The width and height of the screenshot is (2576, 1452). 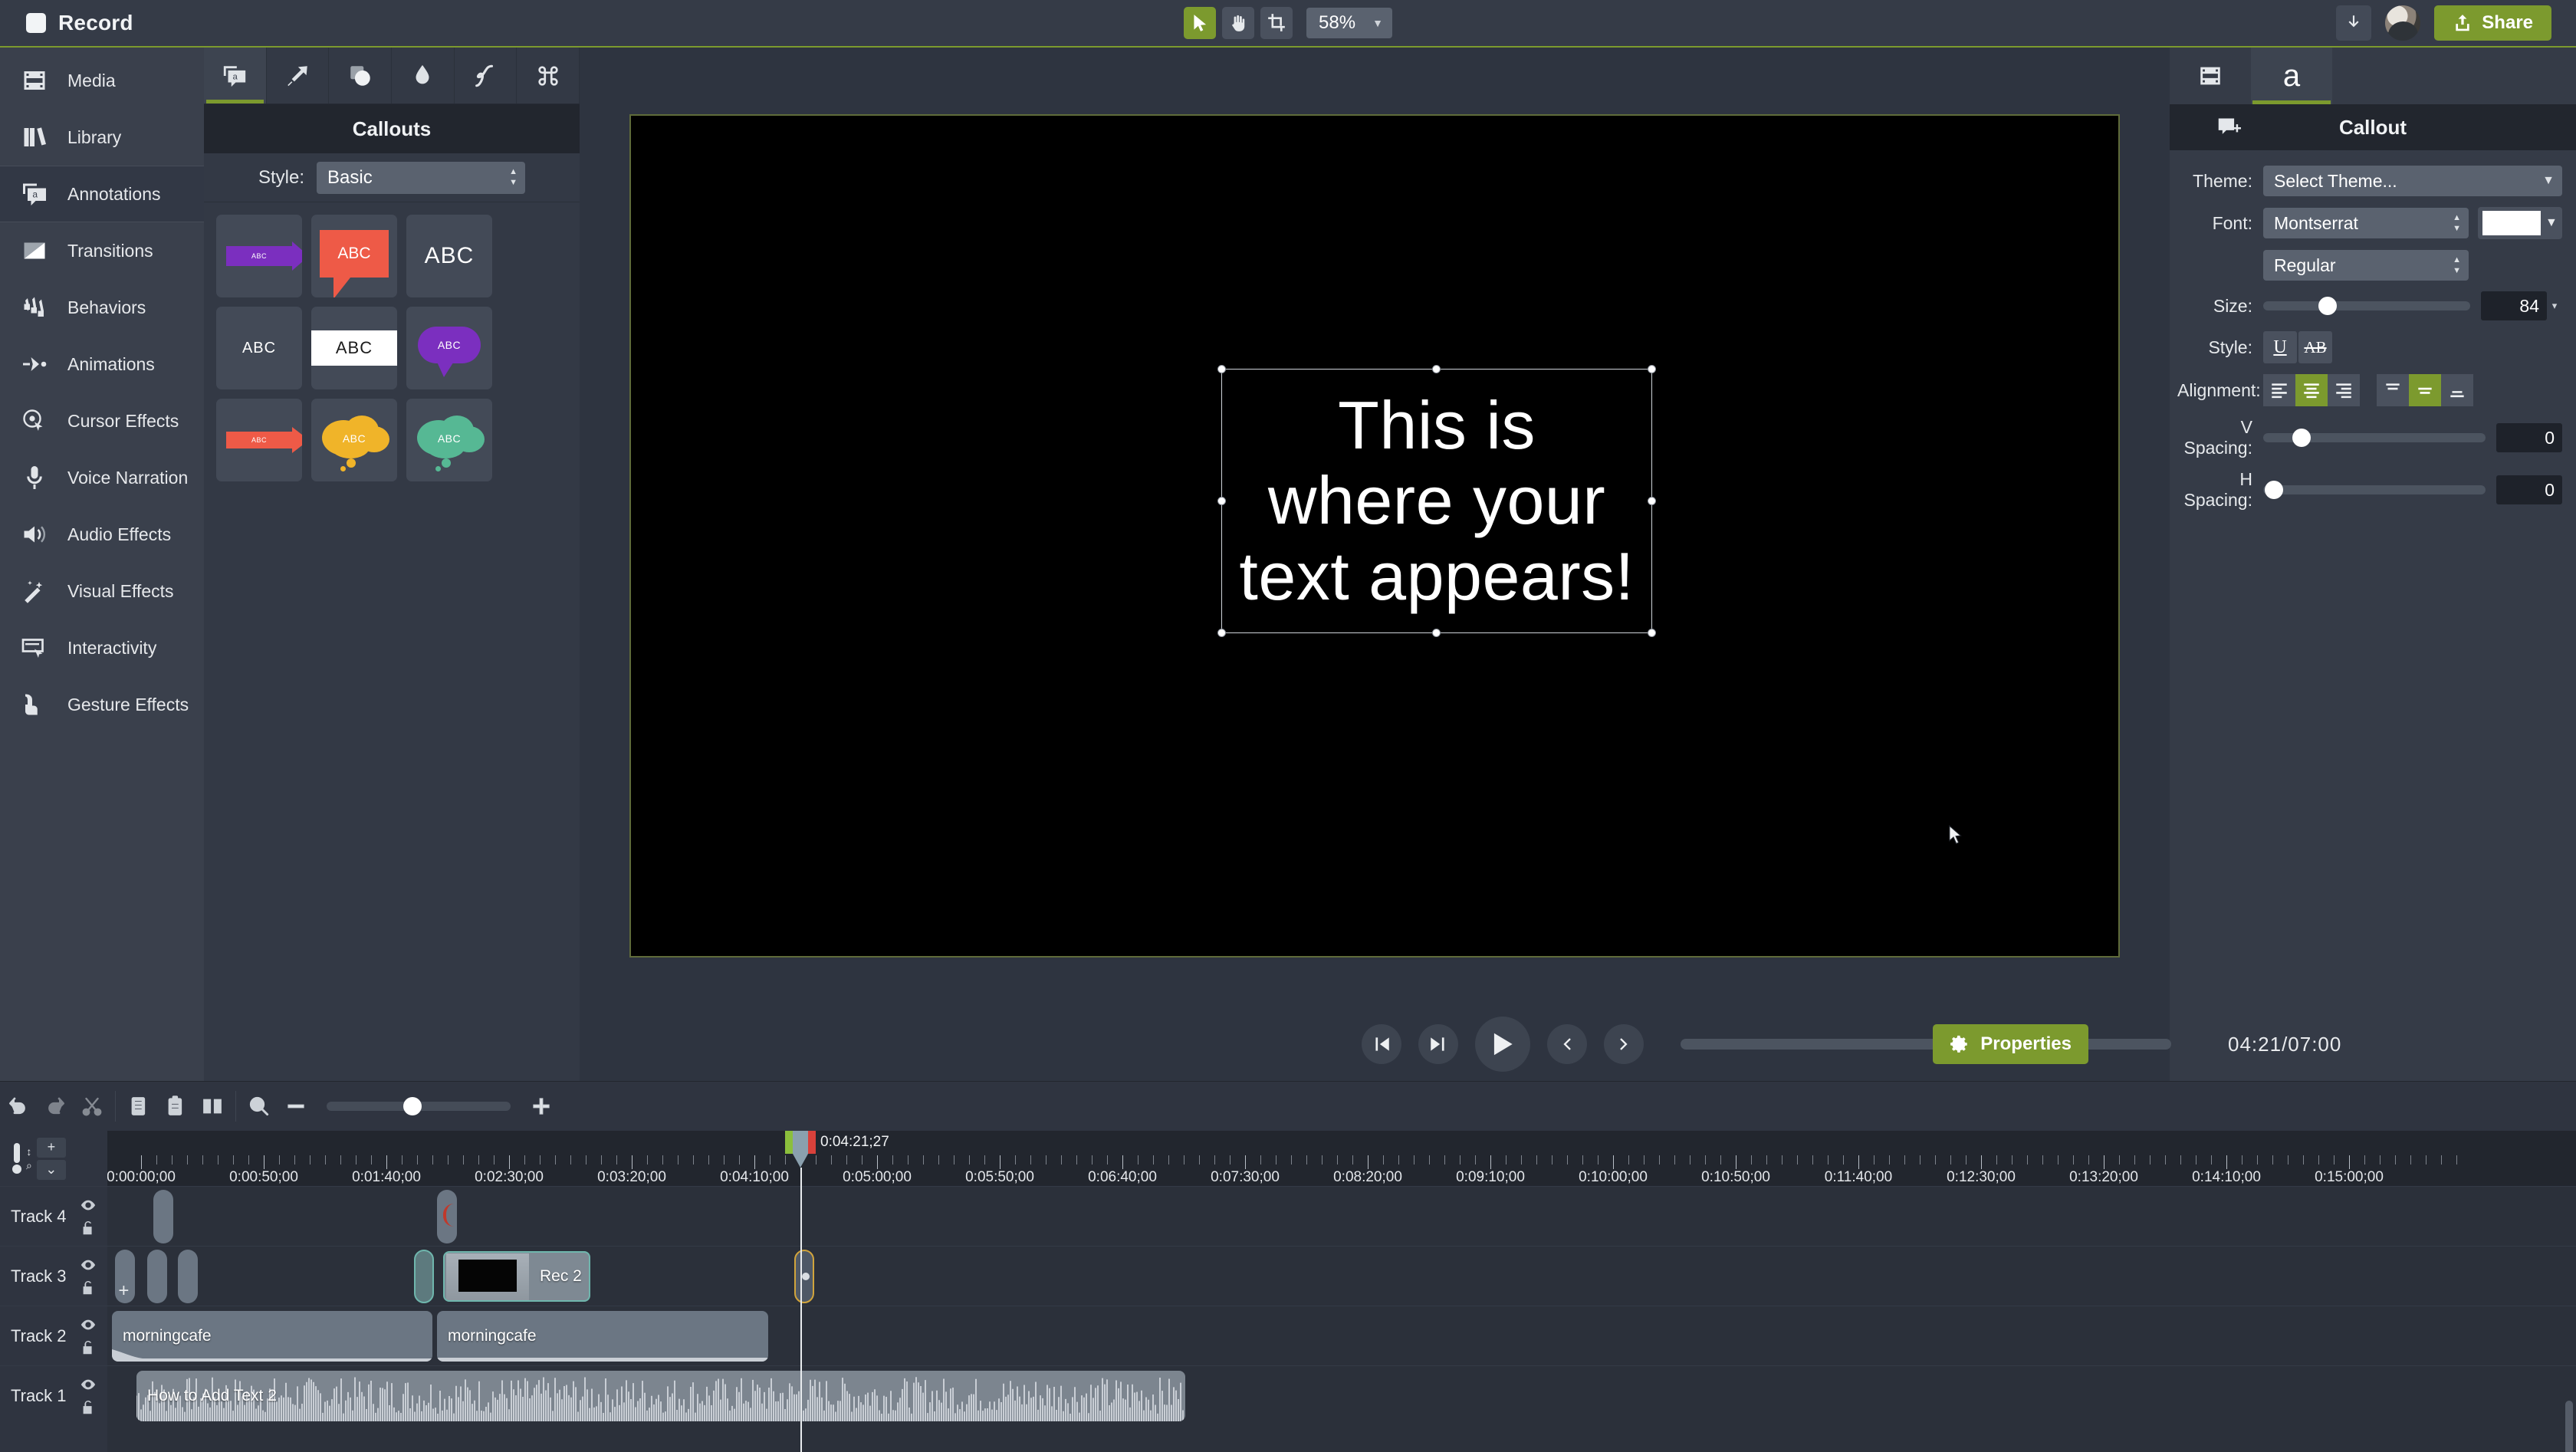 What do you see at coordinates (2311, 390) in the screenshot?
I see `align-center-button` at bounding box center [2311, 390].